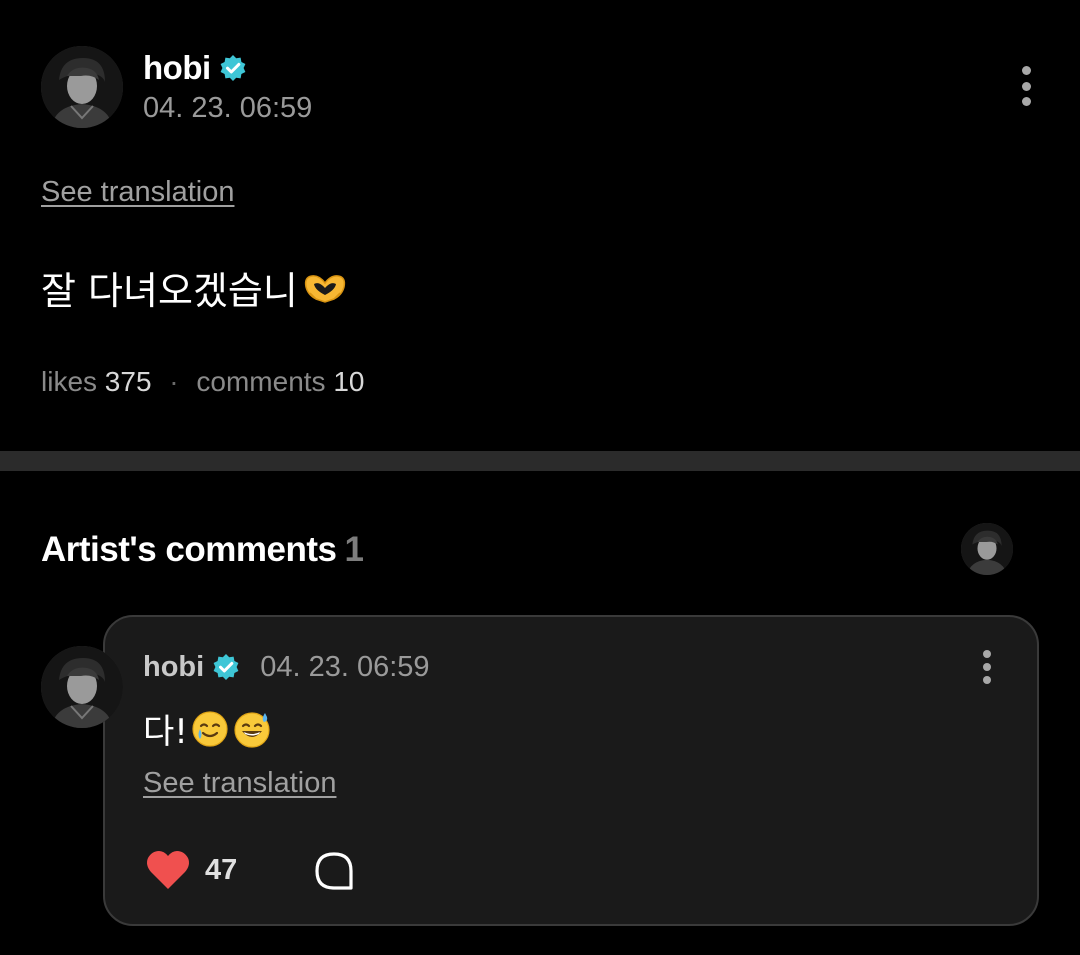 The height and width of the screenshot is (955, 1080). I want to click on comment-reply-button, so click(334, 871).